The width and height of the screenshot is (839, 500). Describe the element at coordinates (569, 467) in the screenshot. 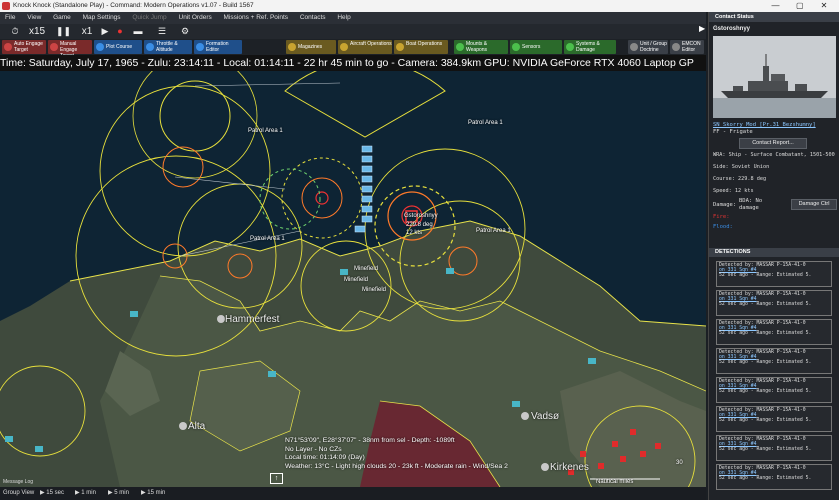

I see `city-label-kirkenes: Kirkenes` at that location.